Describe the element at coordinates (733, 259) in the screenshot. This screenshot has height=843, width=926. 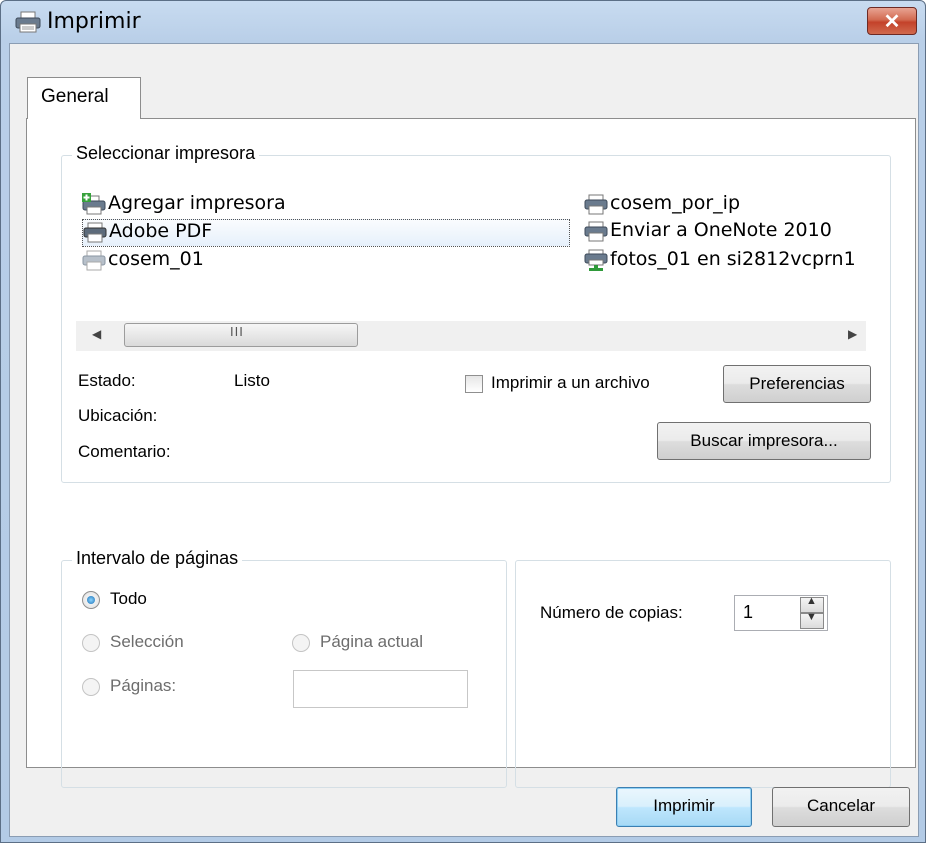
I see `printer-name: fotos_01 en si2812vcprn1` at that location.